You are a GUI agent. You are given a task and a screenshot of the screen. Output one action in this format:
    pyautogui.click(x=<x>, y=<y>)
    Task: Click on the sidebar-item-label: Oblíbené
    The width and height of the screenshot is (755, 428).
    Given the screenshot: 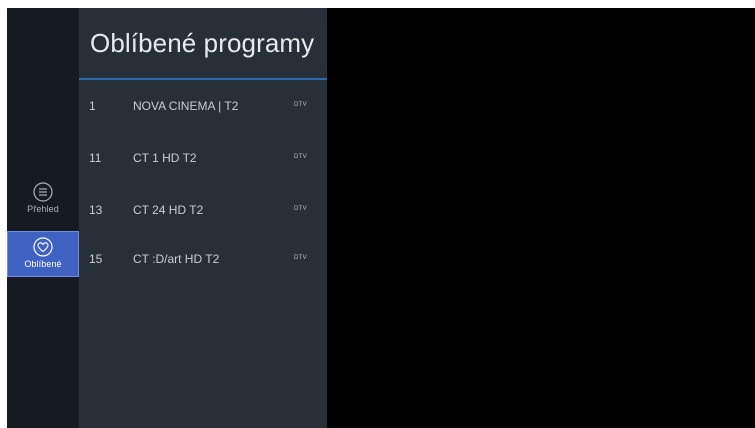 What is the action you would take?
    pyautogui.click(x=43, y=264)
    